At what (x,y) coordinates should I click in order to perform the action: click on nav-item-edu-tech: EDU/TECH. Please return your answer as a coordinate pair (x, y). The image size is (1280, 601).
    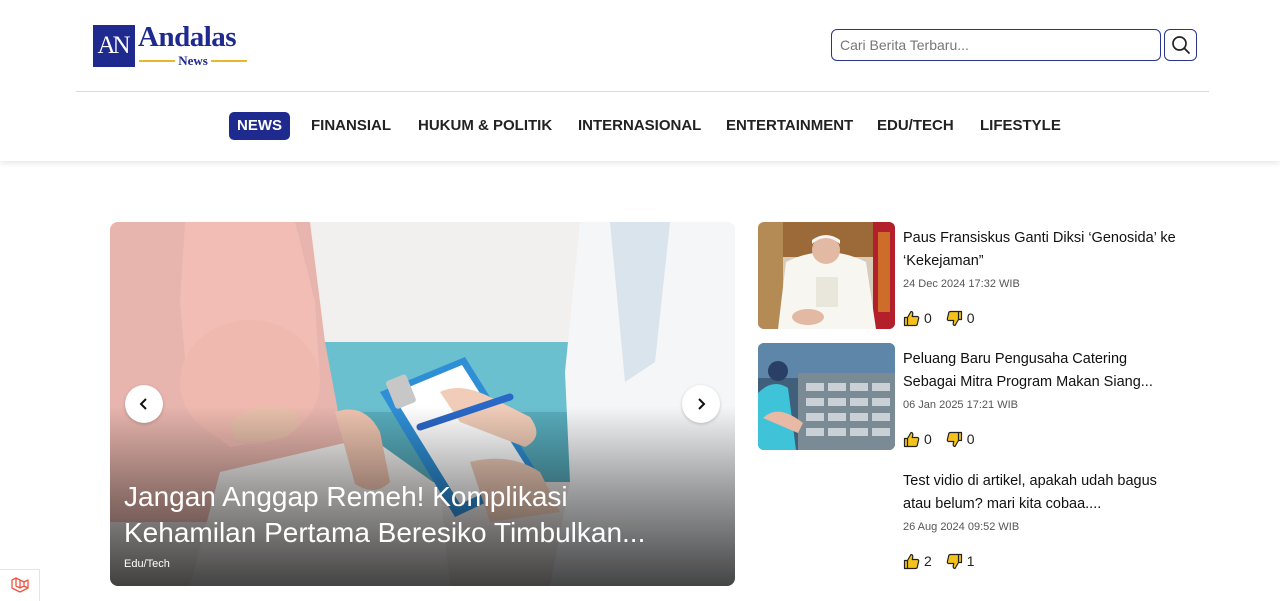
    Looking at the image, I should click on (915, 126).